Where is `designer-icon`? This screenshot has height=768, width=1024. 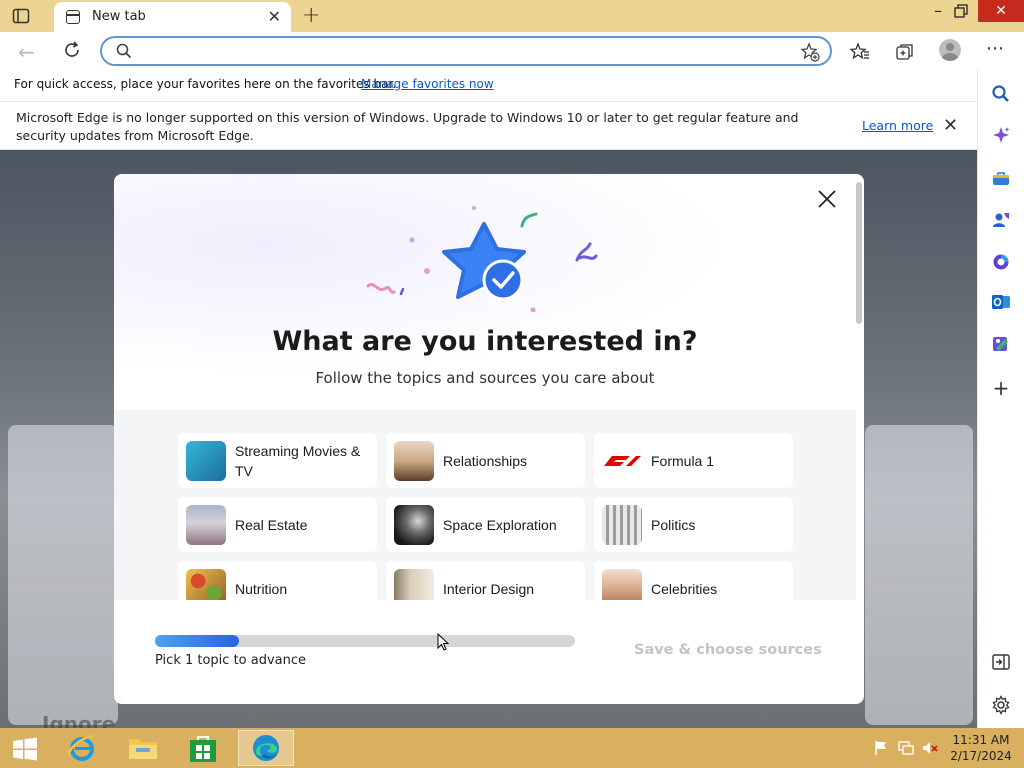
designer-icon is located at coordinates (1001, 344).